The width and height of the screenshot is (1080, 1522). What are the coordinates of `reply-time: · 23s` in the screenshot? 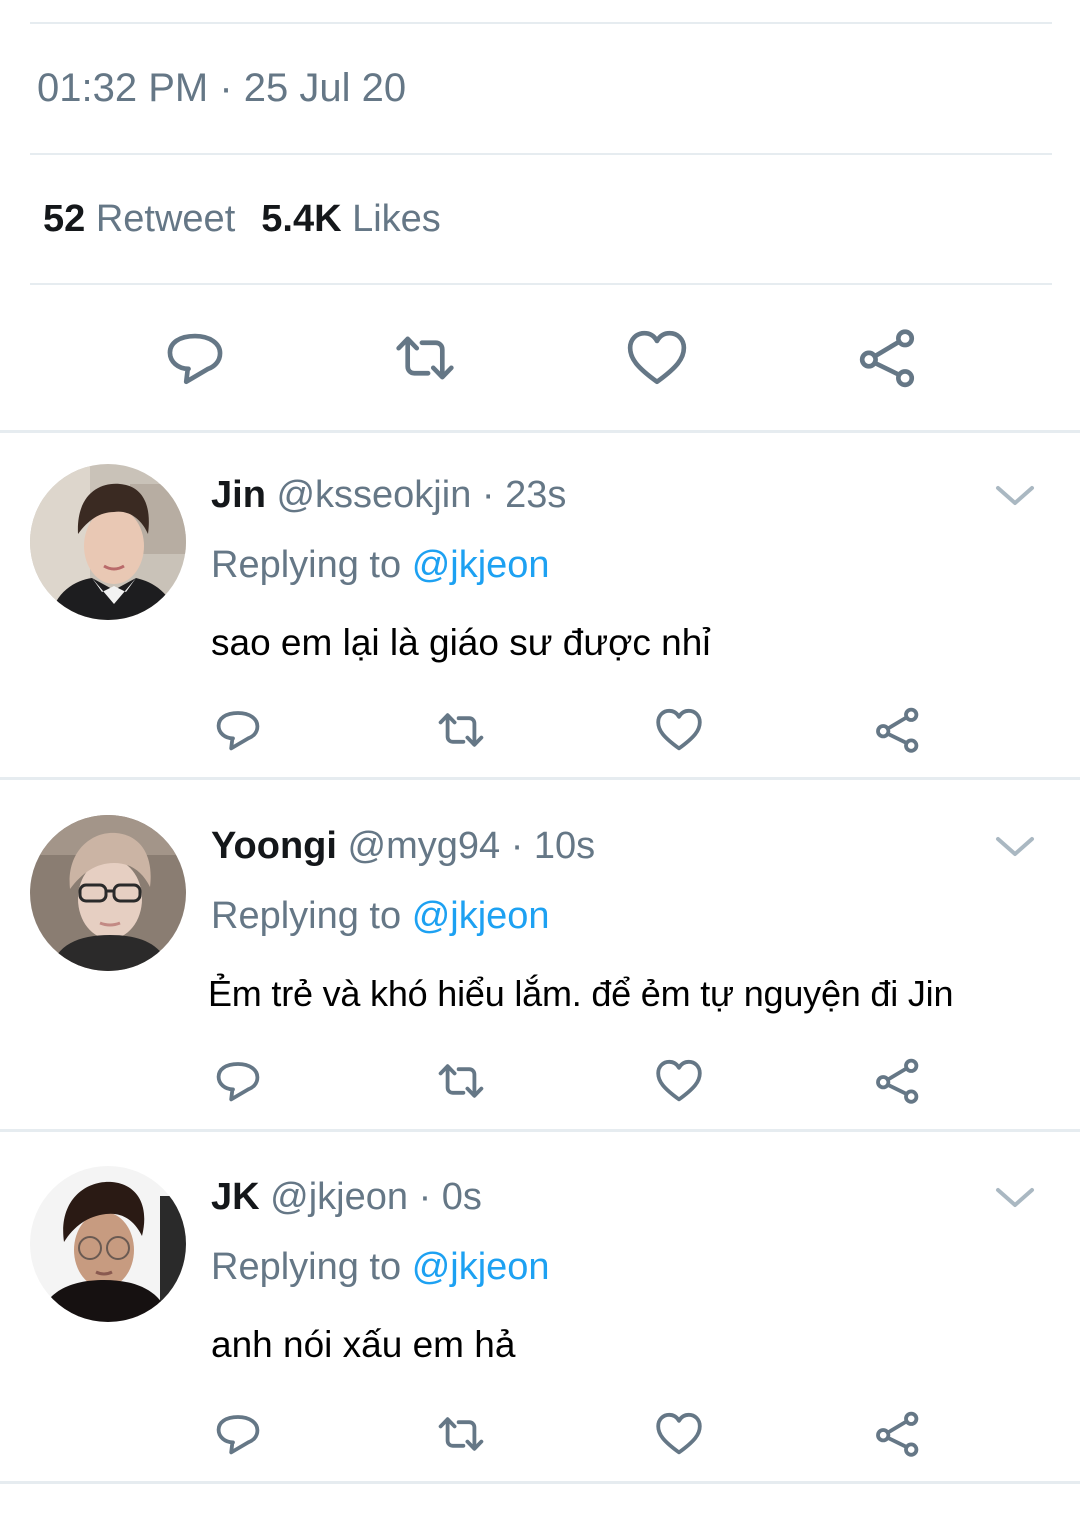 It's located at (524, 495).